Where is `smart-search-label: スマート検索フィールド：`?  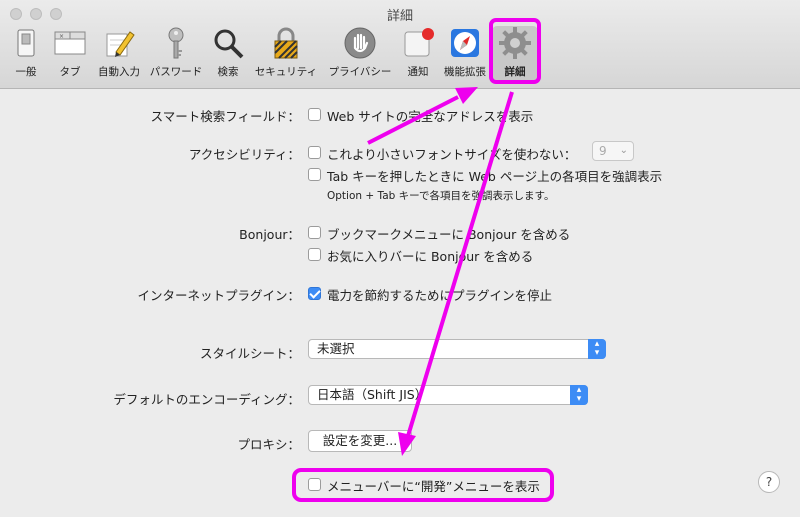
smart-search-label: スマート検索フィールド： is located at coordinates (225, 116).